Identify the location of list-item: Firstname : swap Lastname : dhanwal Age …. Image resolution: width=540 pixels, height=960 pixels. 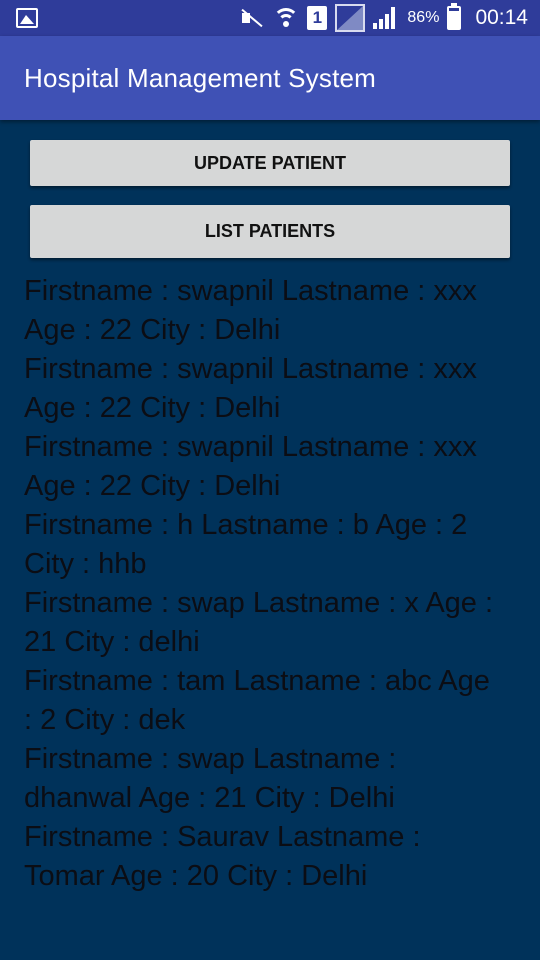
(210, 778).